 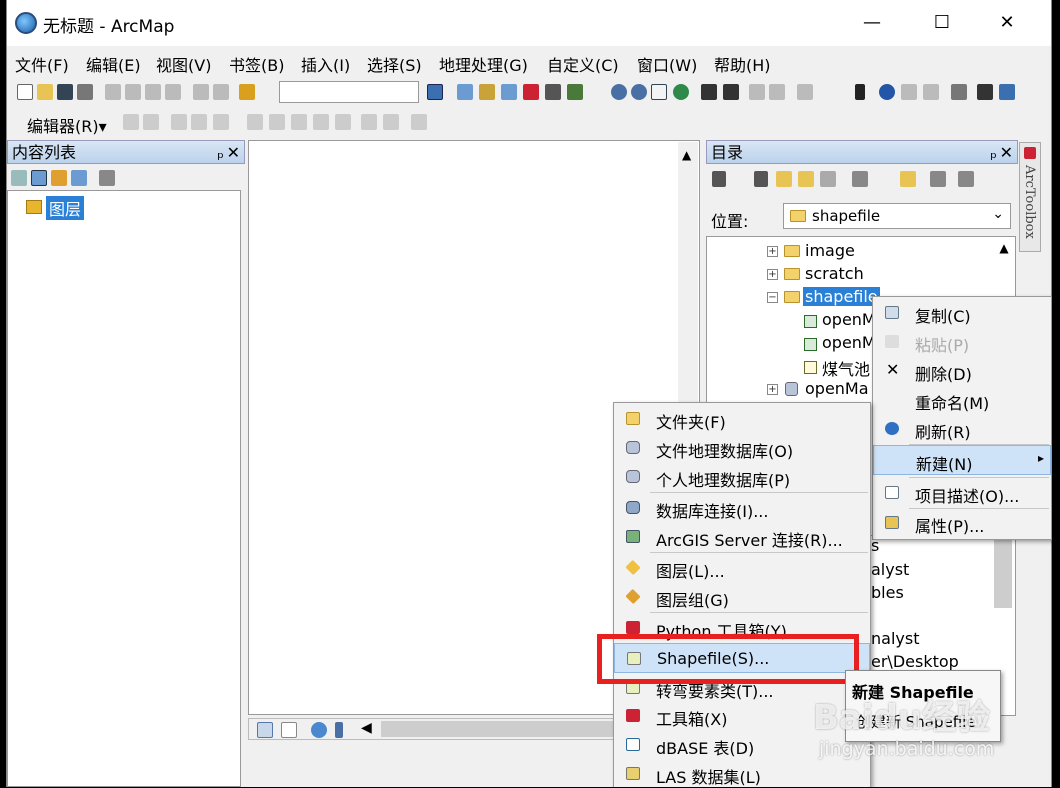 I want to click on menu-item-paste: 粘贴(P), so click(x=962, y=342).